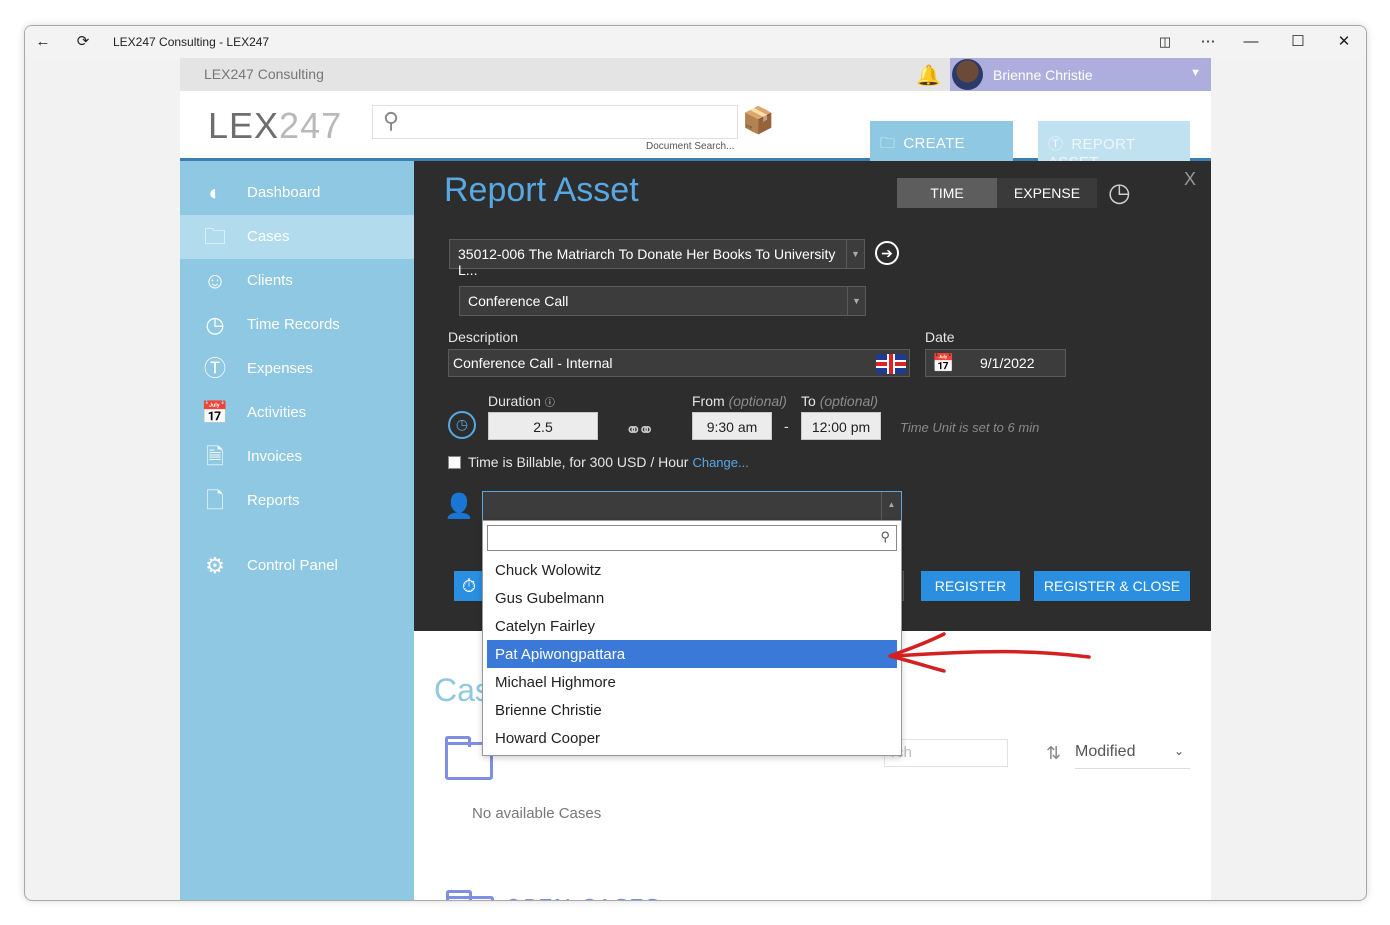 The width and height of the screenshot is (1390, 925). What do you see at coordinates (297, 325) in the screenshot?
I see `sidebar-item-time-records: ◷ Time Records` at bounding box center [297, 325].